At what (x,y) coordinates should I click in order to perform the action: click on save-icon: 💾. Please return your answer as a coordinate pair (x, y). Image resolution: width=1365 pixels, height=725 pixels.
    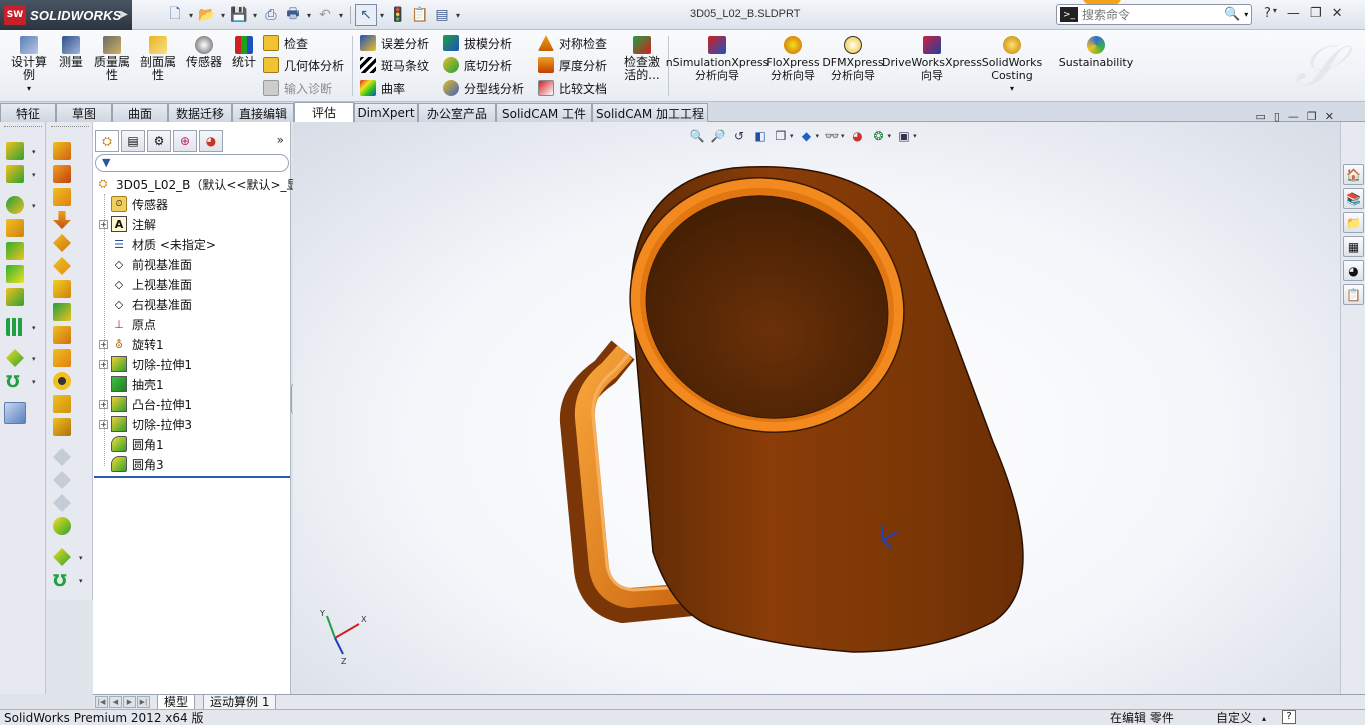
    Looking at the image, I should click on (239, 15).